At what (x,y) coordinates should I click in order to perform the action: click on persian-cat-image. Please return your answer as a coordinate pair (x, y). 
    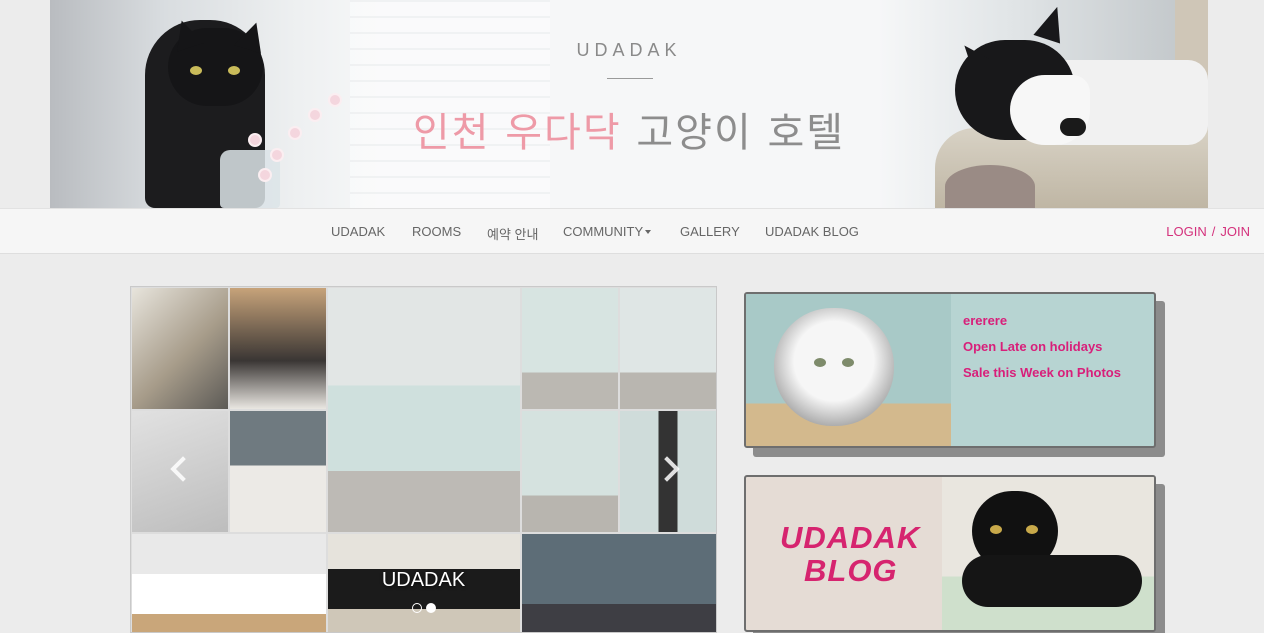
    Looking at the image, I should click on (848, 370).